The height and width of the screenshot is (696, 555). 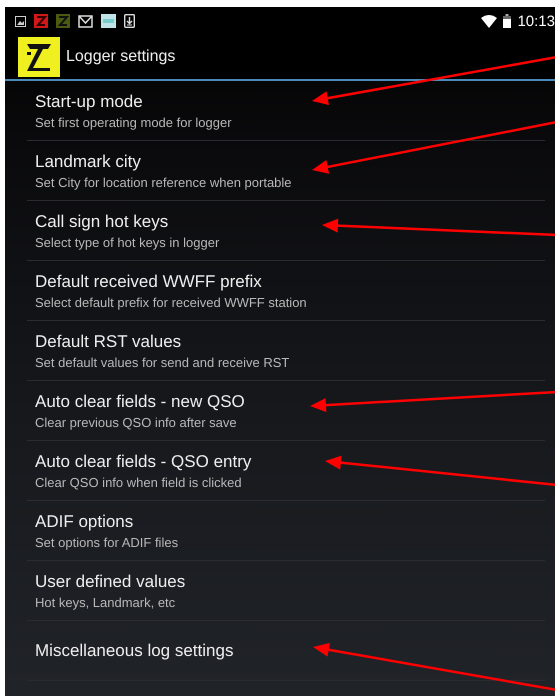 What do you see at coordinates (139, 482) in the screenshot?
I see `item-summary: Clear QSO info when field is clicked` at bounding box center [139, 482].